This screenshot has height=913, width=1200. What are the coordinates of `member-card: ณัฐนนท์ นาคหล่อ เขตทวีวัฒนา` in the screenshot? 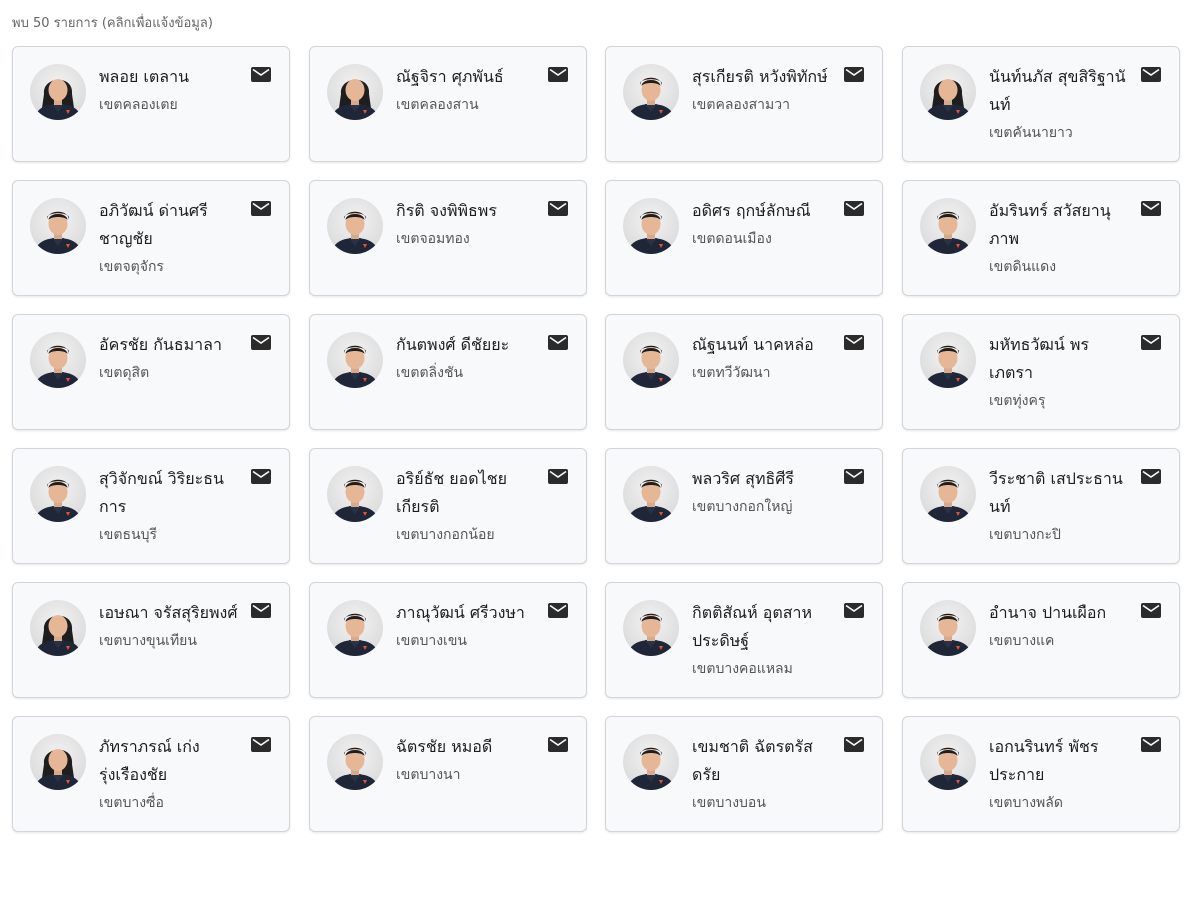 It's located at (744, 372).